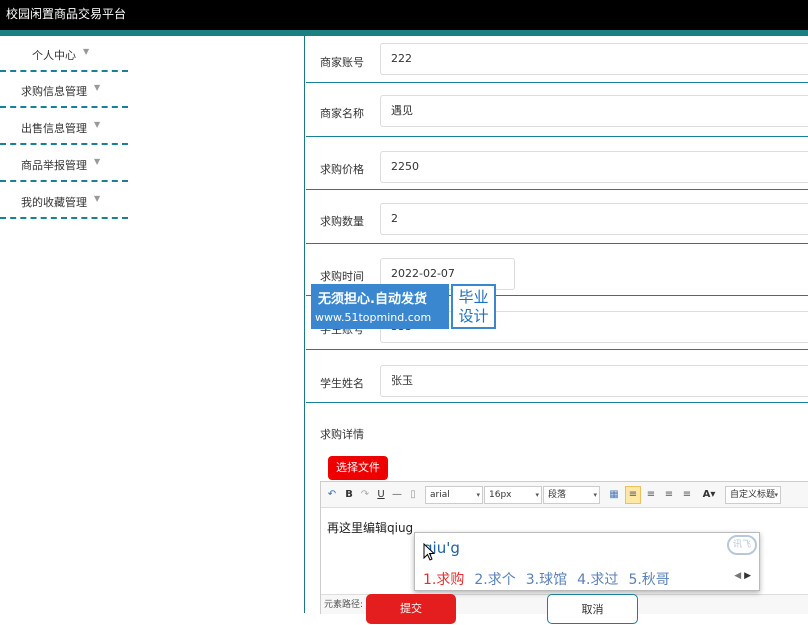 The width and height of the screenshot is (808, 625). I want to click on time-label: 求购时间, so click(342, 276).